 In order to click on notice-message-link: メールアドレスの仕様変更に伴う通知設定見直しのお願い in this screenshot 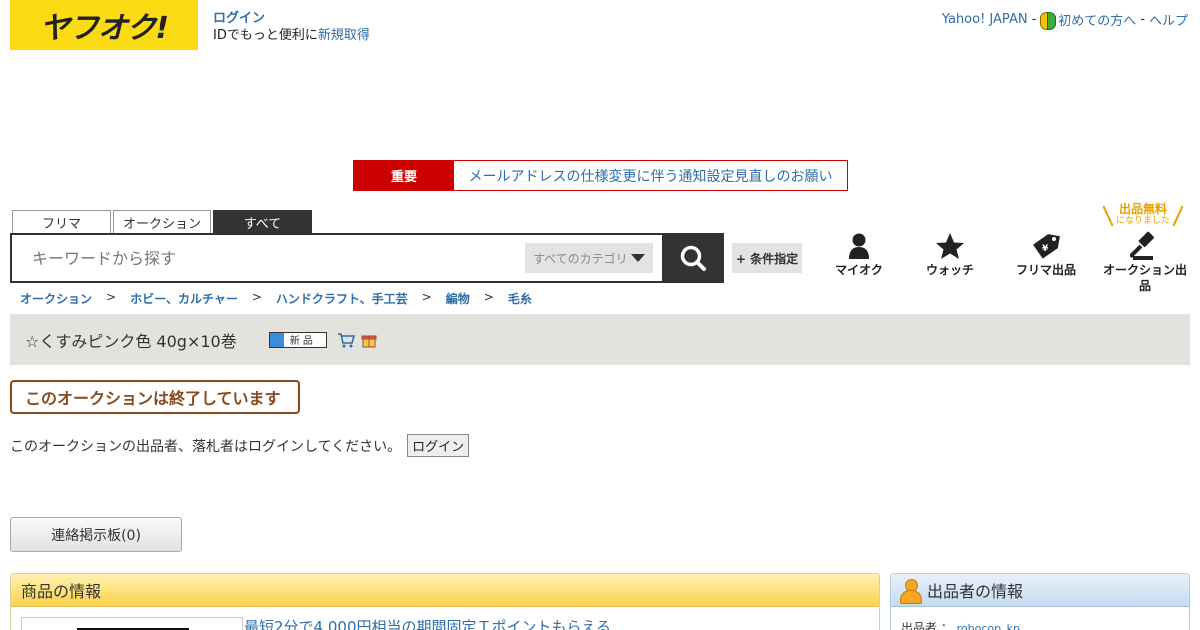, I will do `click(650, 175)`.